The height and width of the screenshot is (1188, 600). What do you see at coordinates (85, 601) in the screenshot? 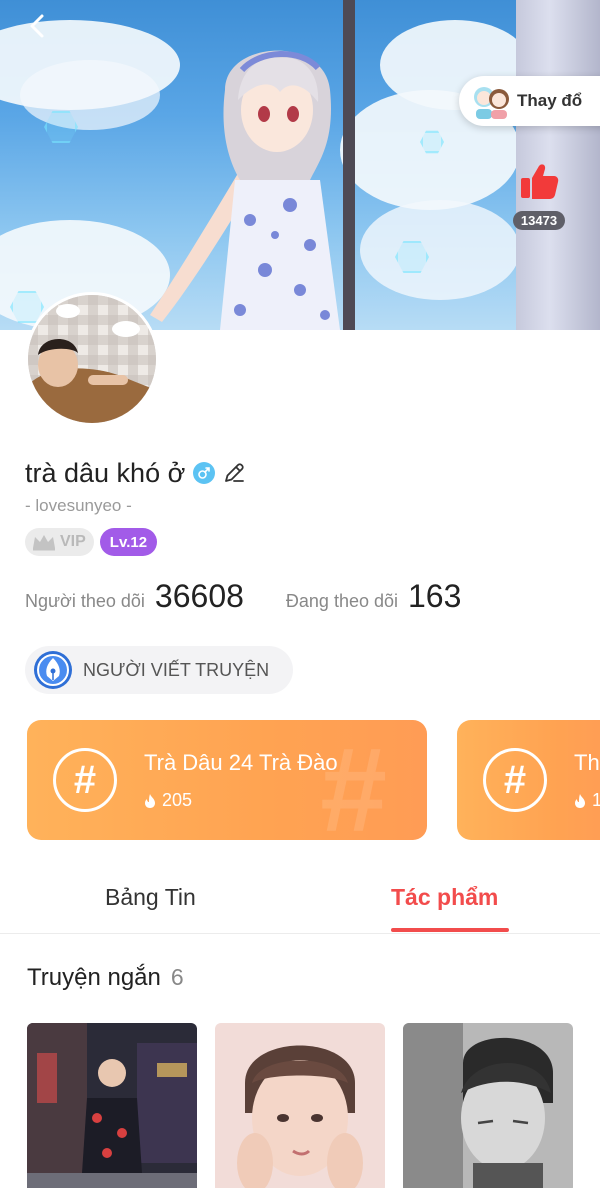
I see `followers-label: Người theo dõi` at bounding box center [85, 601].